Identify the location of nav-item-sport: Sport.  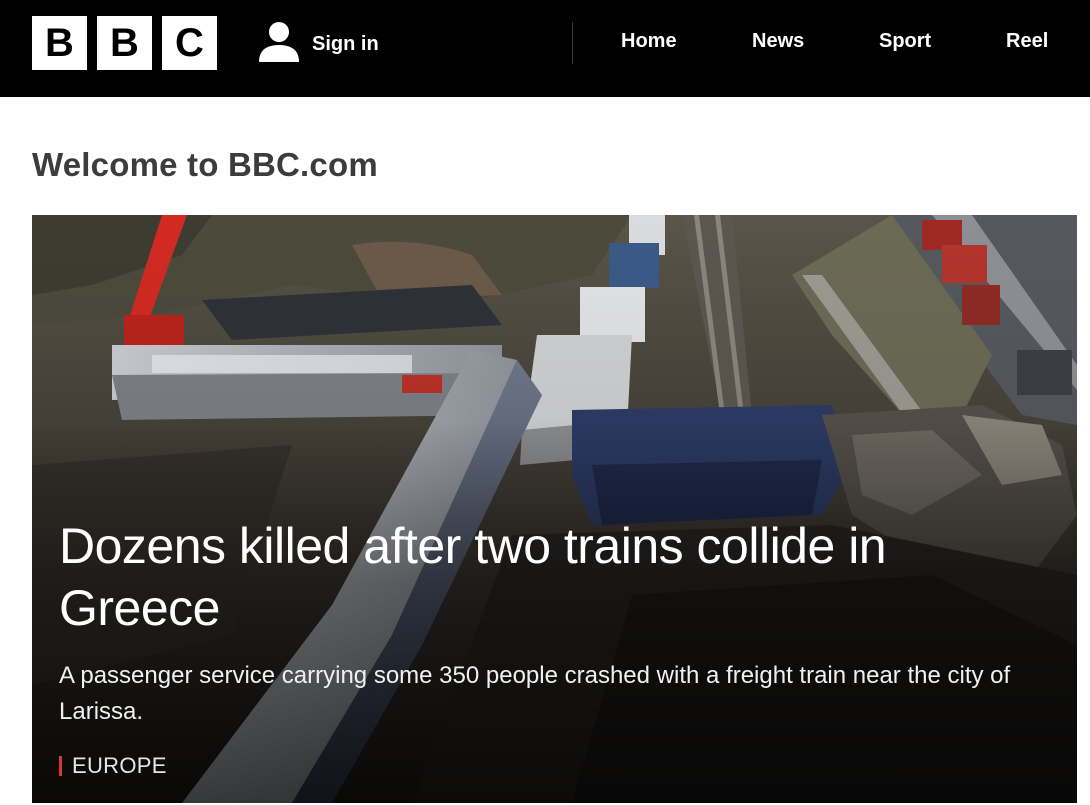
(905, 41).